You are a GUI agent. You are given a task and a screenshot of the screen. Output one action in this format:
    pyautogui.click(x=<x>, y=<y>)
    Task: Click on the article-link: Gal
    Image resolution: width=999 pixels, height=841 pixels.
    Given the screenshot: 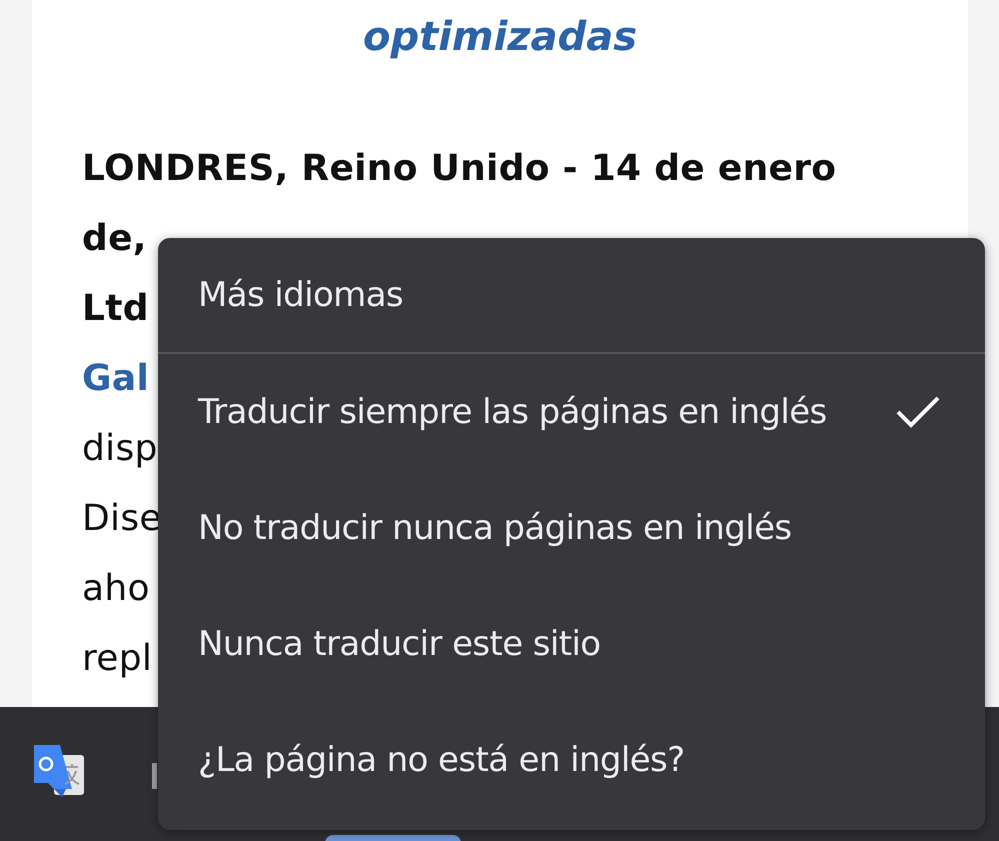 What is the action you would take?
    pyautogui.click(x=116, y=379)
    